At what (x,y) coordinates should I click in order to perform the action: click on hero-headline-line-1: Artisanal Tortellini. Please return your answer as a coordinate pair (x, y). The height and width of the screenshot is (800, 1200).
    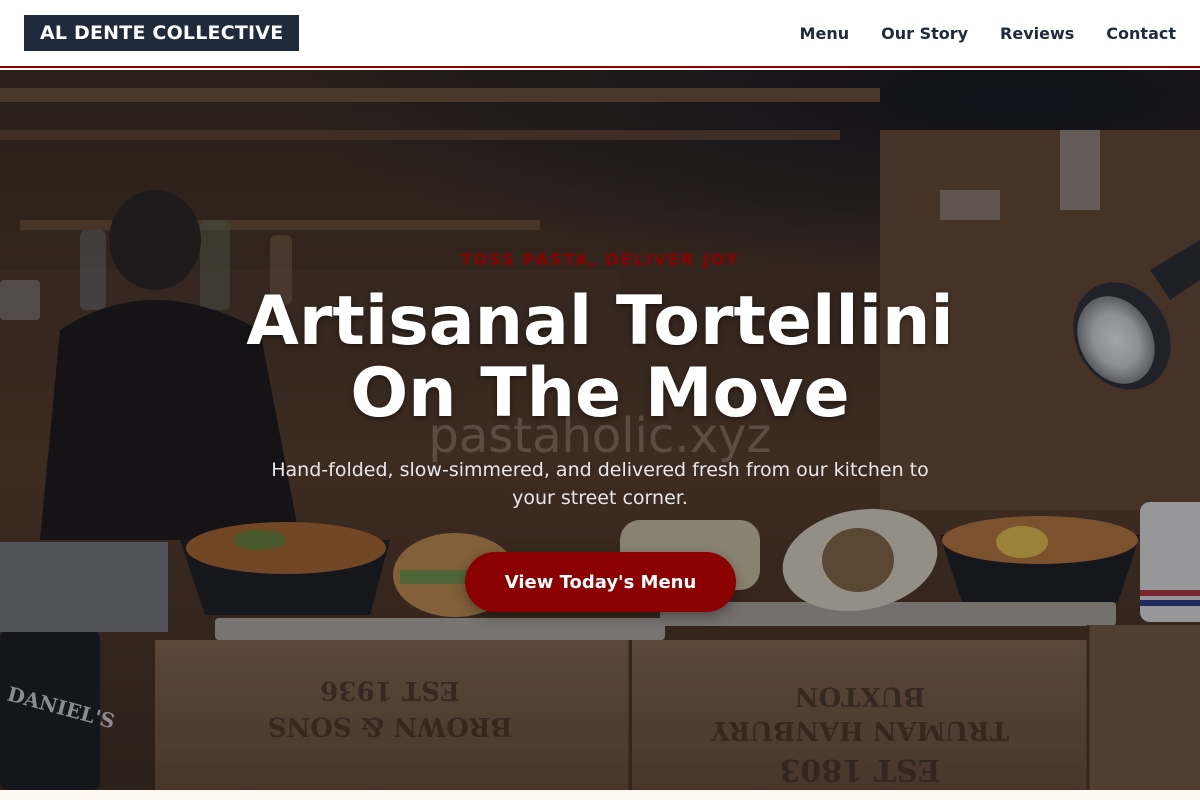
    Looking at the image, I should click on (600, 321).